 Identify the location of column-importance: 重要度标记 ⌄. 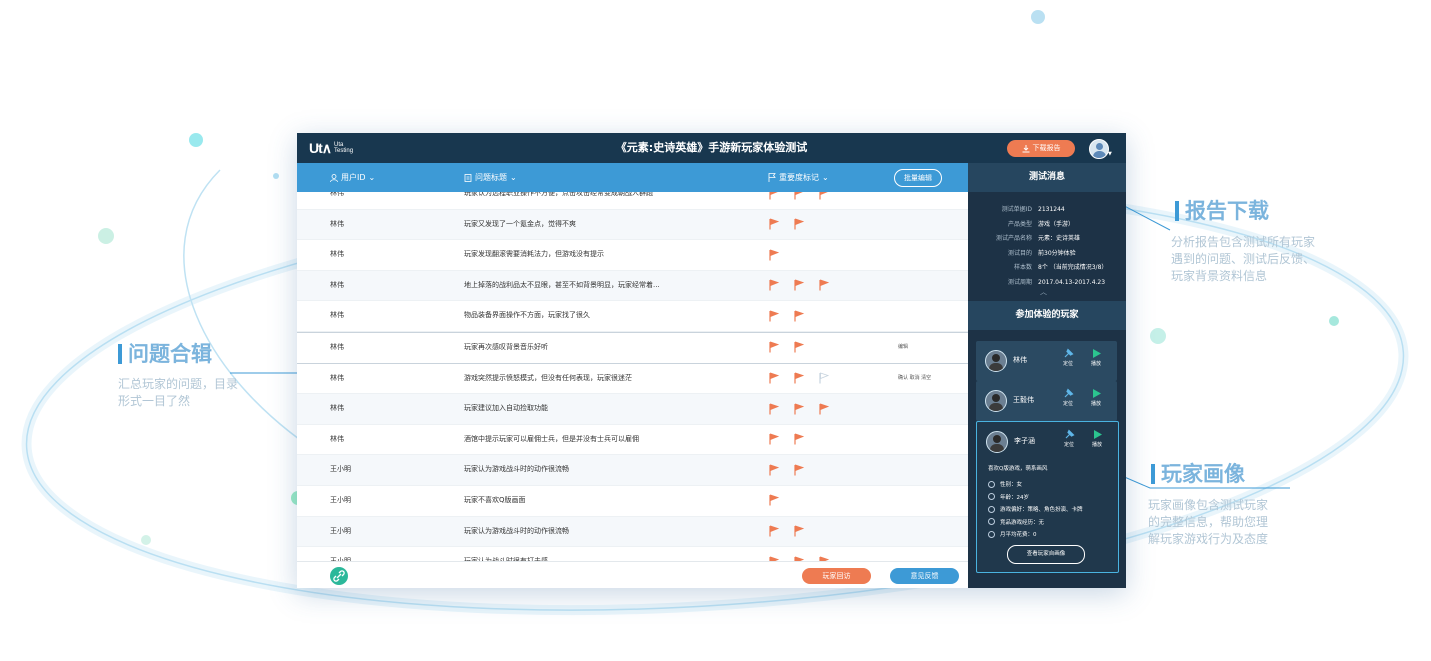
(798, 177).